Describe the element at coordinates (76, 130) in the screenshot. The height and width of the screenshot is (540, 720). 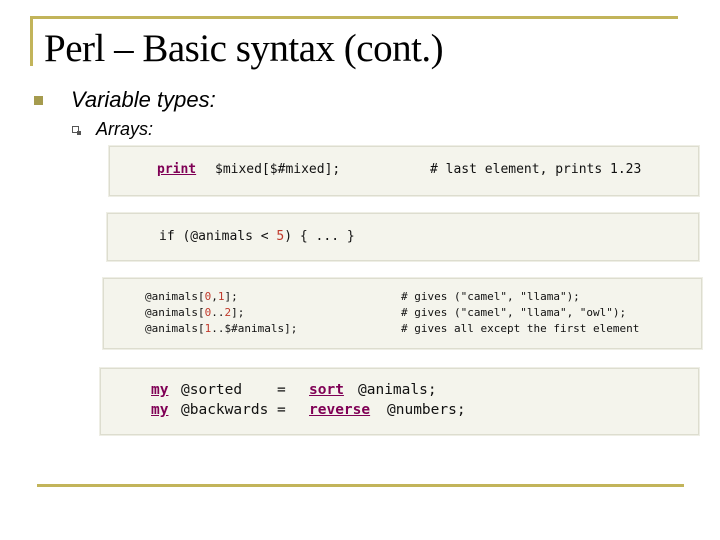
I see `hollow-square-bullet-icon` at that location.